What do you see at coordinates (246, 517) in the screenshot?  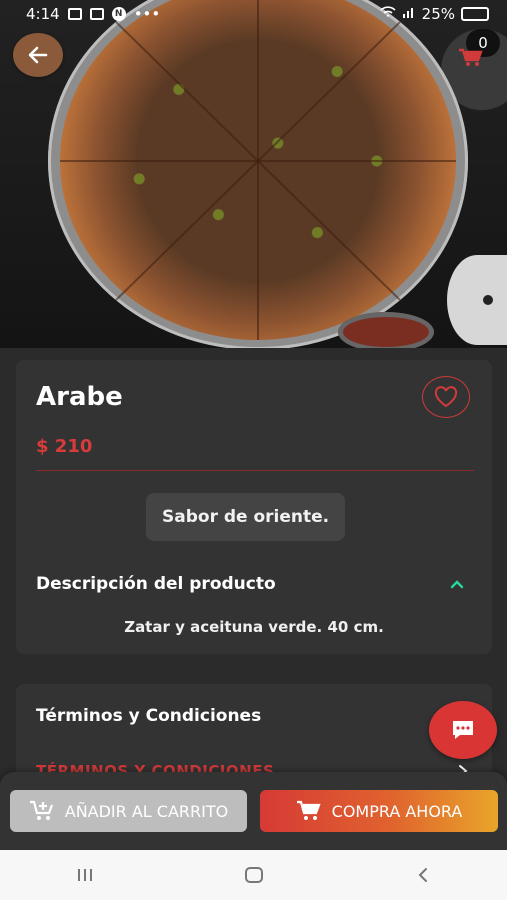 I see `product-tagline: Sabor de oriente.` at bounding box center [246, 517].